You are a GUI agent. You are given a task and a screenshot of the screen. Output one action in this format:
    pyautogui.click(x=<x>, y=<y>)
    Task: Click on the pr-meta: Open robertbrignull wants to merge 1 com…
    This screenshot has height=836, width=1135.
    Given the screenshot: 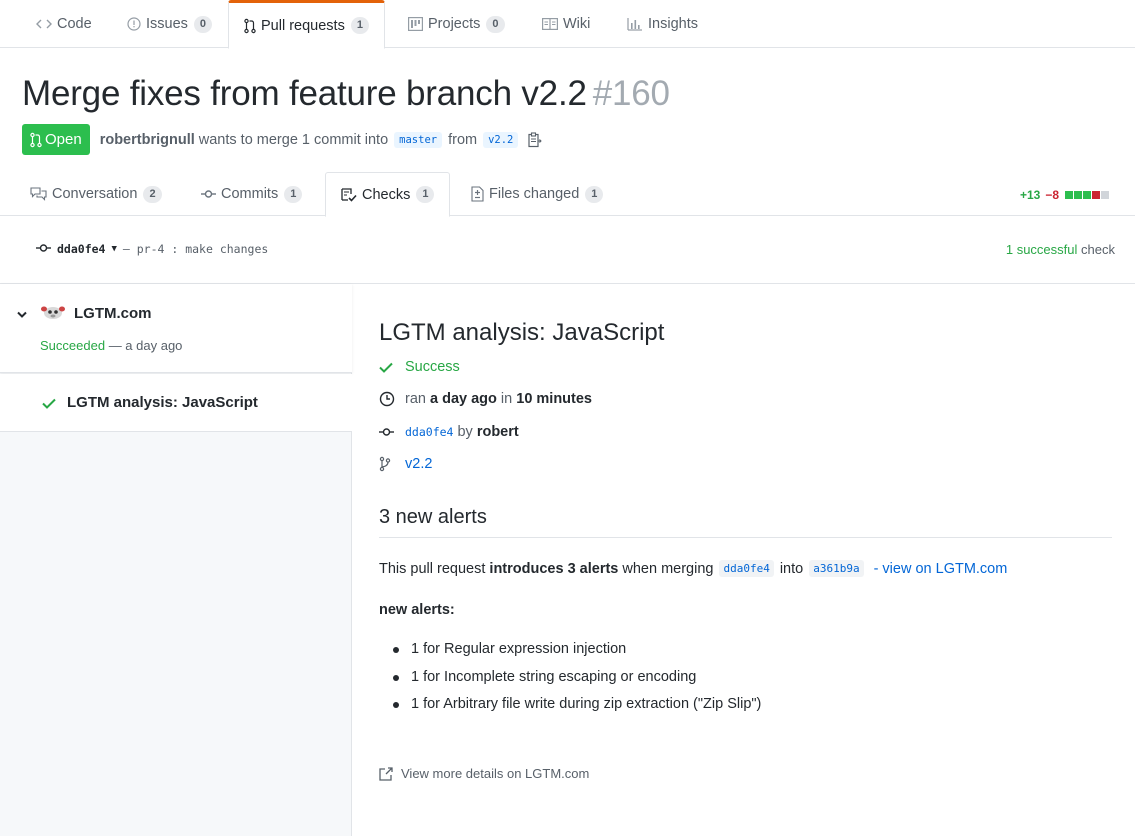 What is the action you would take?
    pyautogui.click(x=282, y=139)
    